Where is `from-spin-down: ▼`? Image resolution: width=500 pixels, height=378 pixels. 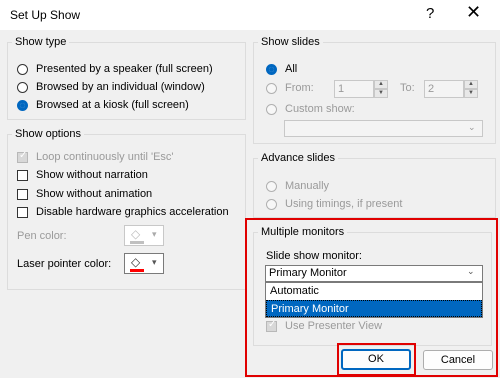
from-spin-down: ▼ is located at coordinates (381, 93).